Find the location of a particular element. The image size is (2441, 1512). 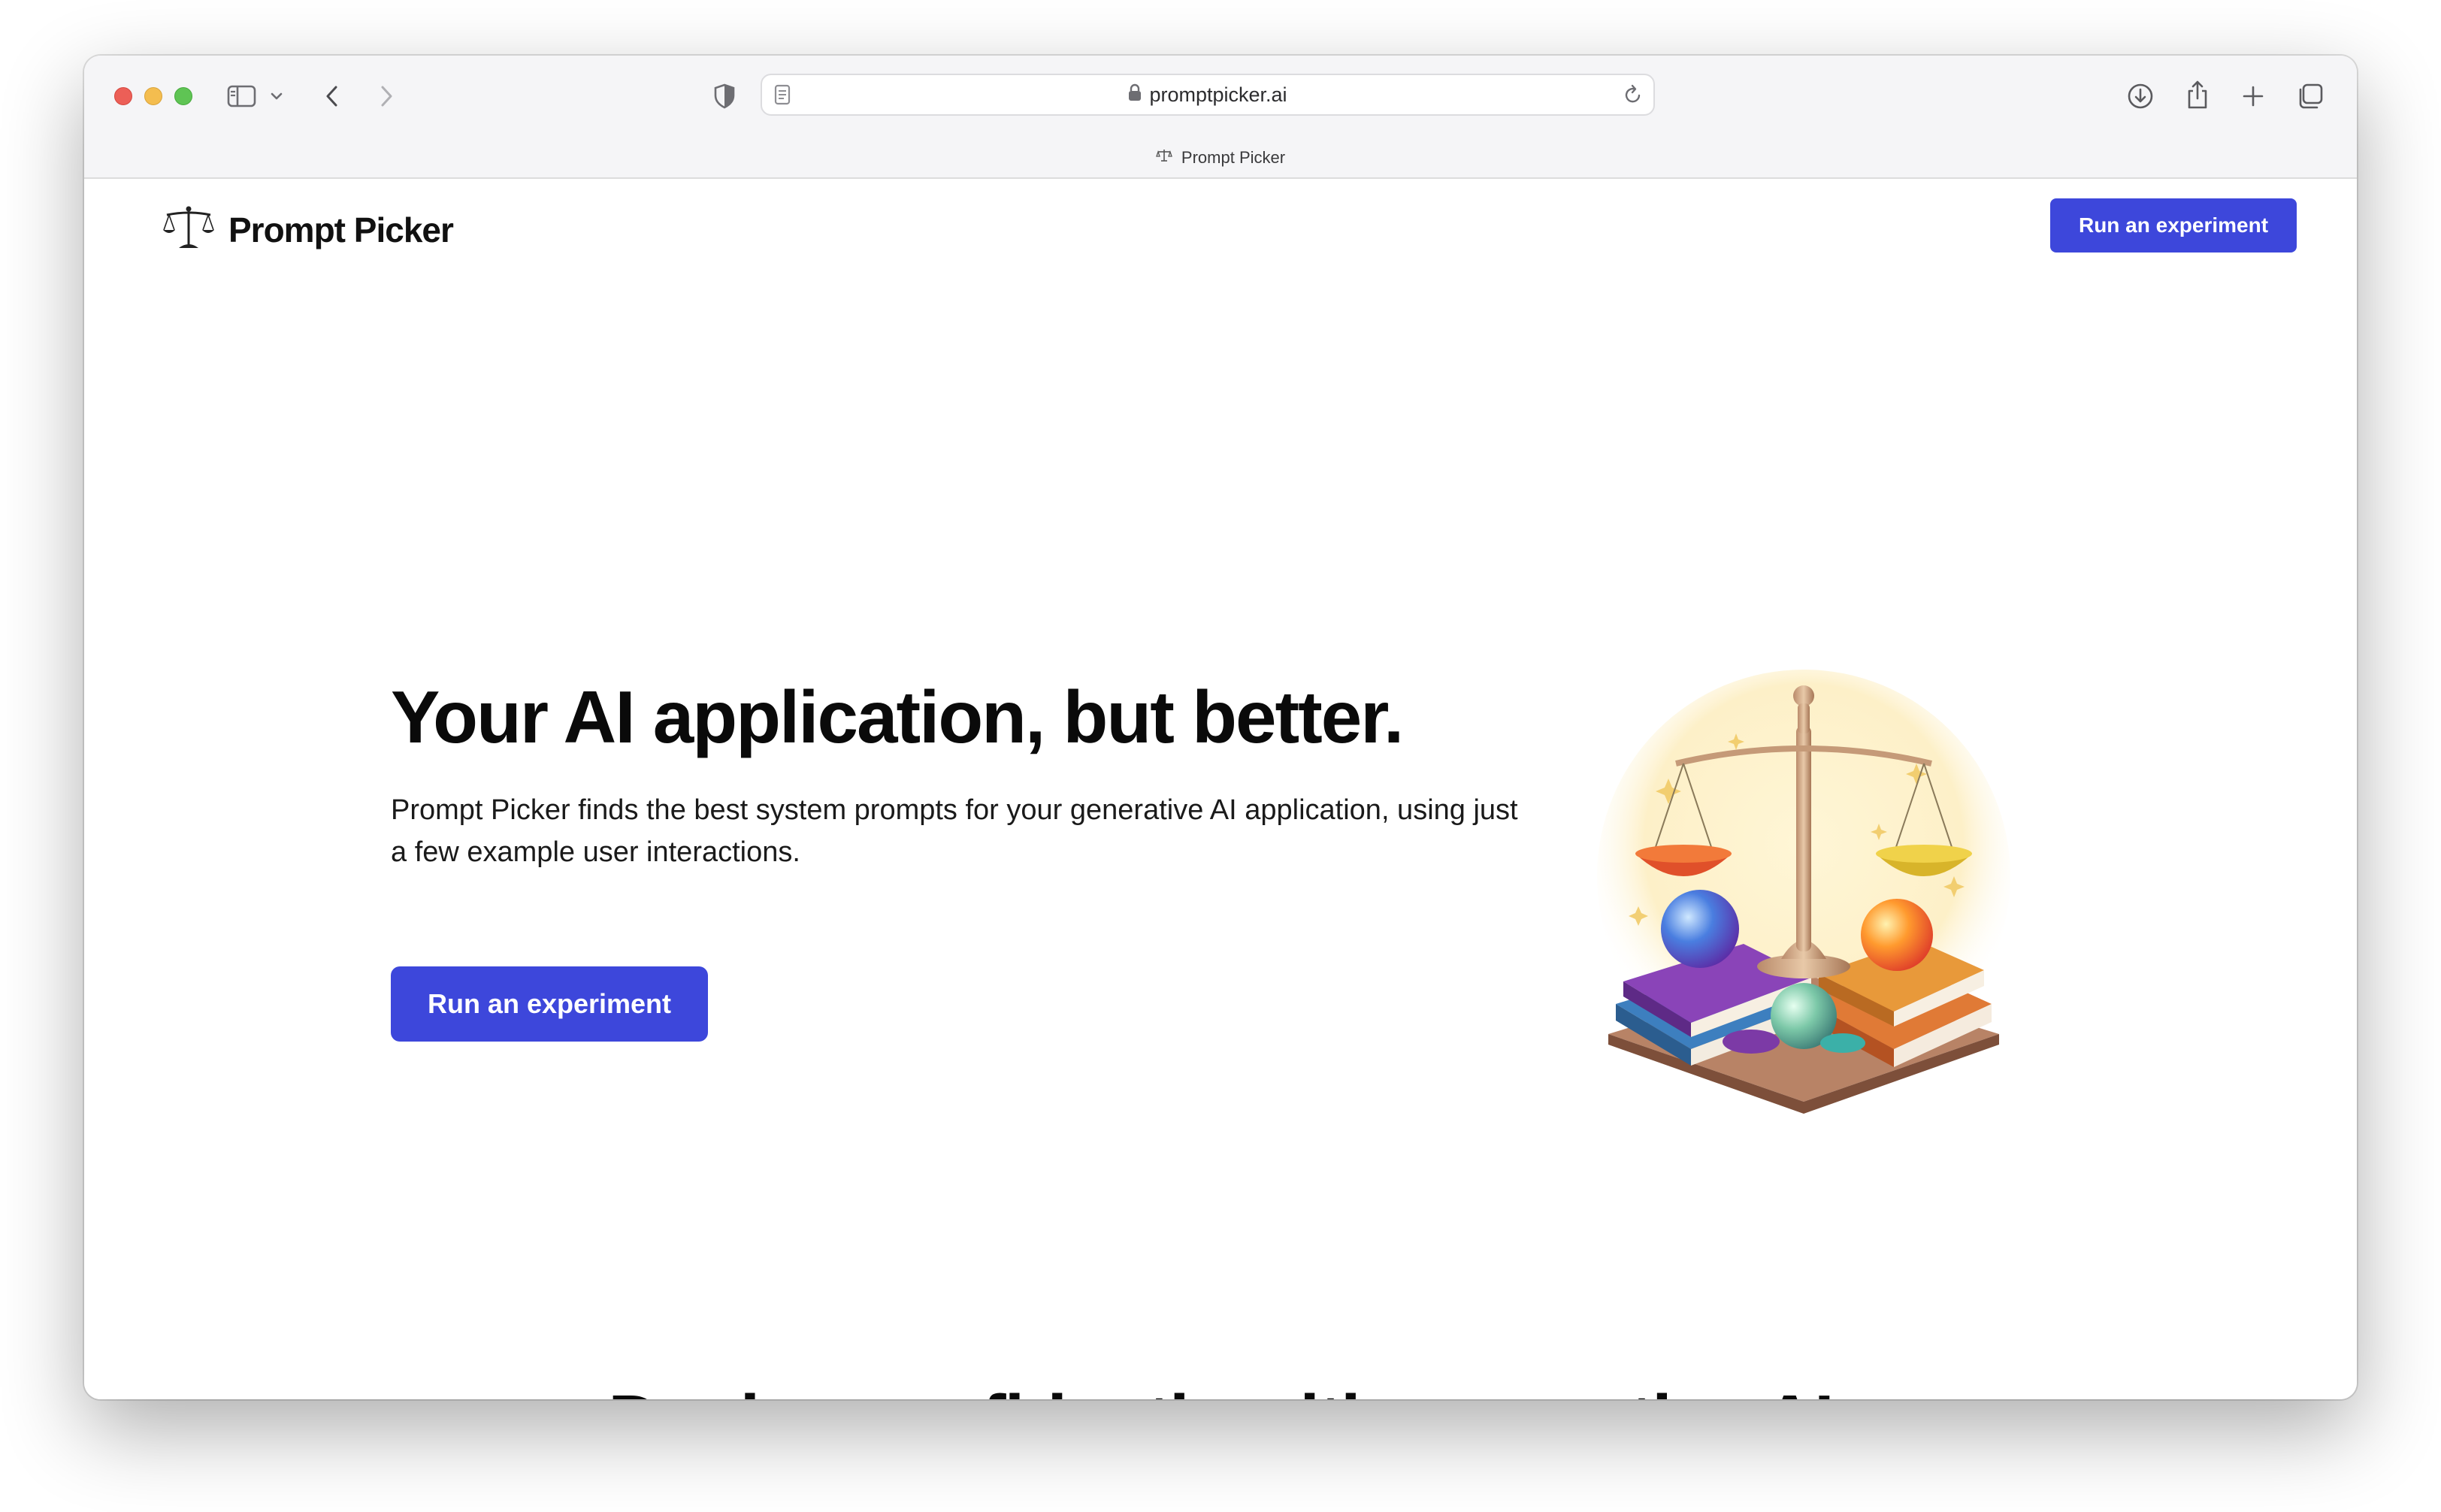

browser-toolbar: promptpicker.ai Prompt Picker is located at coordinates (1220, 117).